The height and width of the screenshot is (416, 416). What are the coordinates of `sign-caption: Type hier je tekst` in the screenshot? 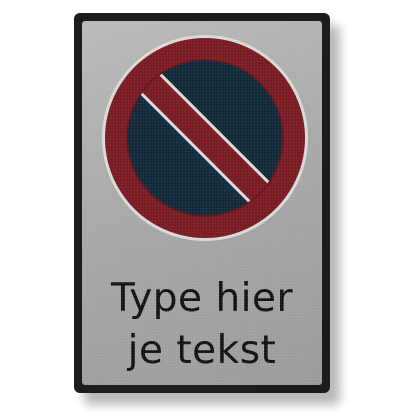 It's located at (202, 325).